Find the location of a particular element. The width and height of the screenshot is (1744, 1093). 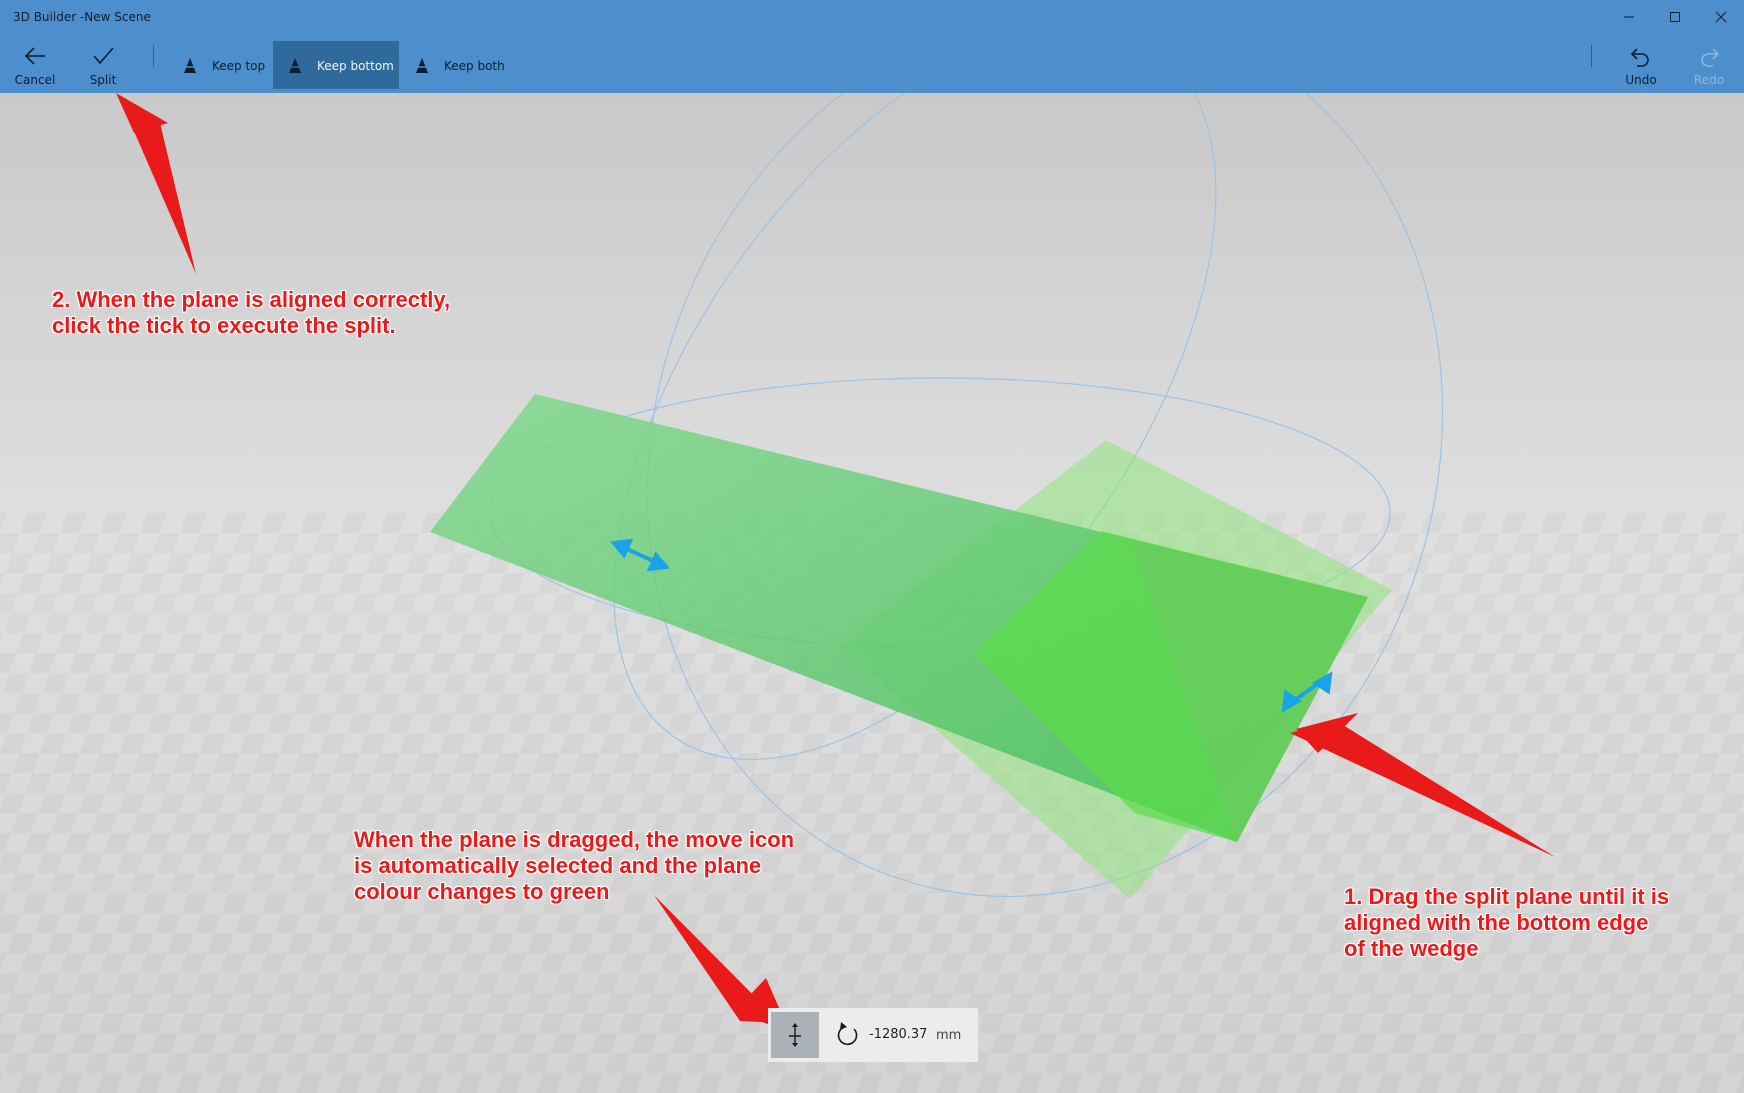

cancel-button: Cancel is located at coordinates (35, 63).